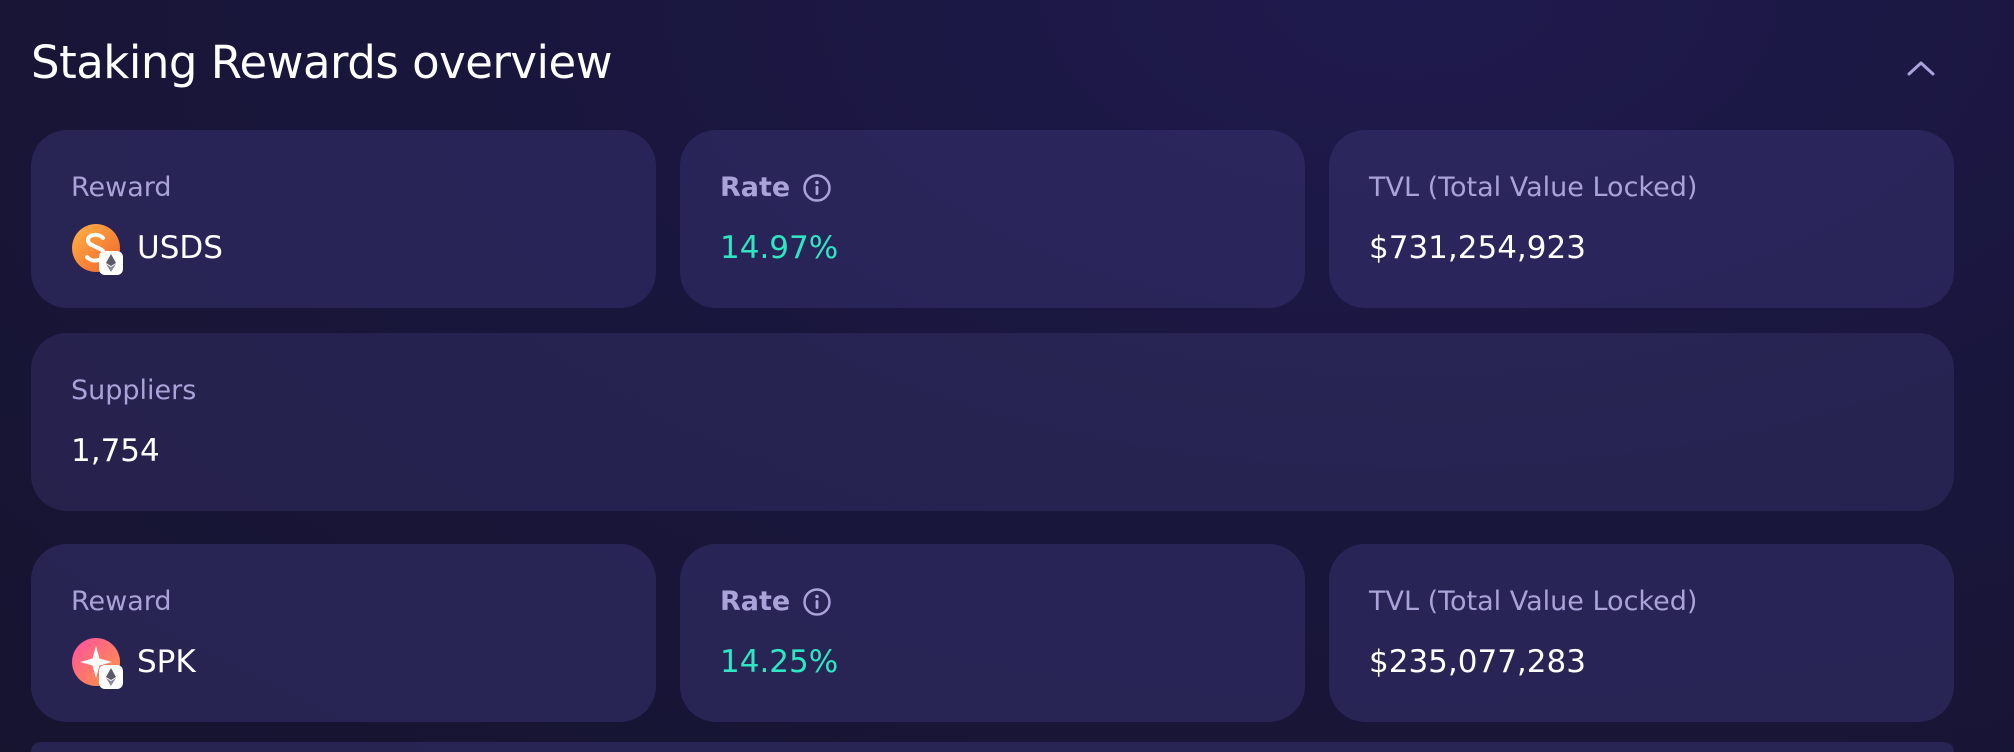 The height and width of the screenshot is (752, 2014). What do you see at coordinates (992, 219) in the screenshot?
I see `rate-card-usds: Rate 14.97%` at bounding box center [992, 219].